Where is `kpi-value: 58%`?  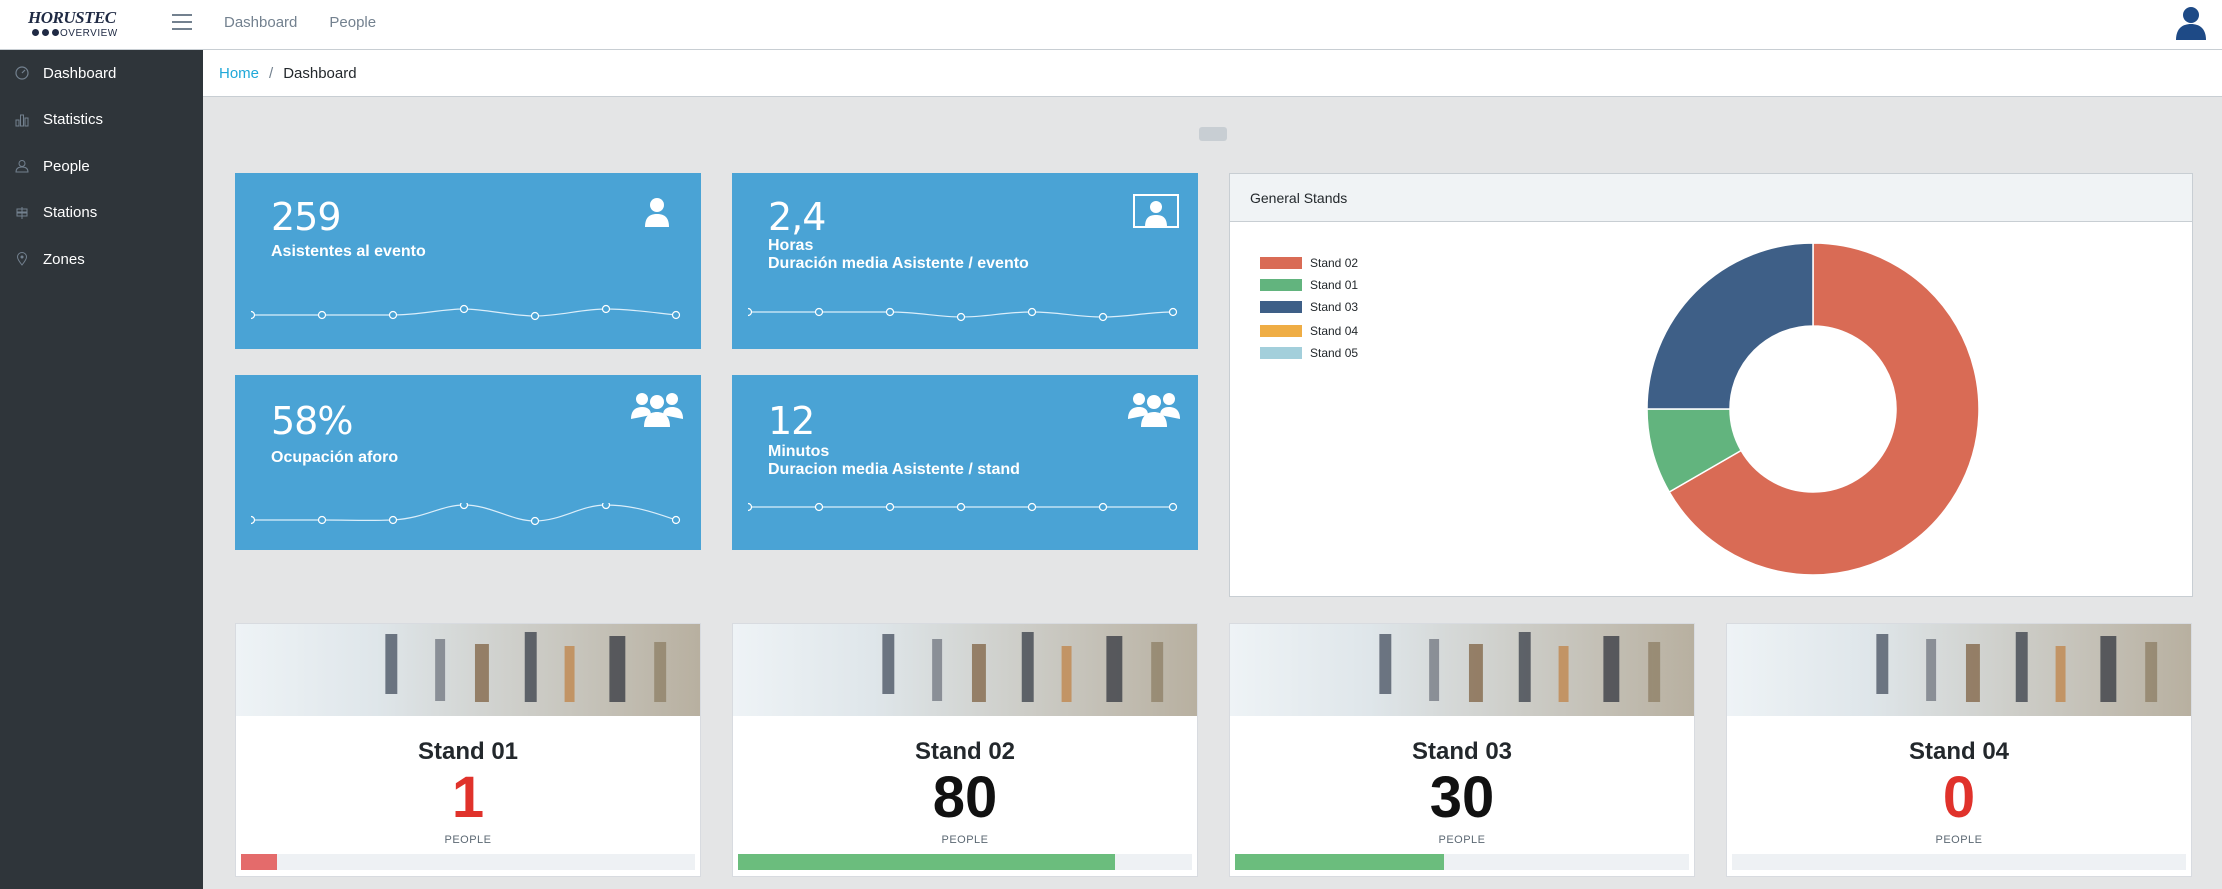 kpi-value: 58% is located at coordinates (312, 421).